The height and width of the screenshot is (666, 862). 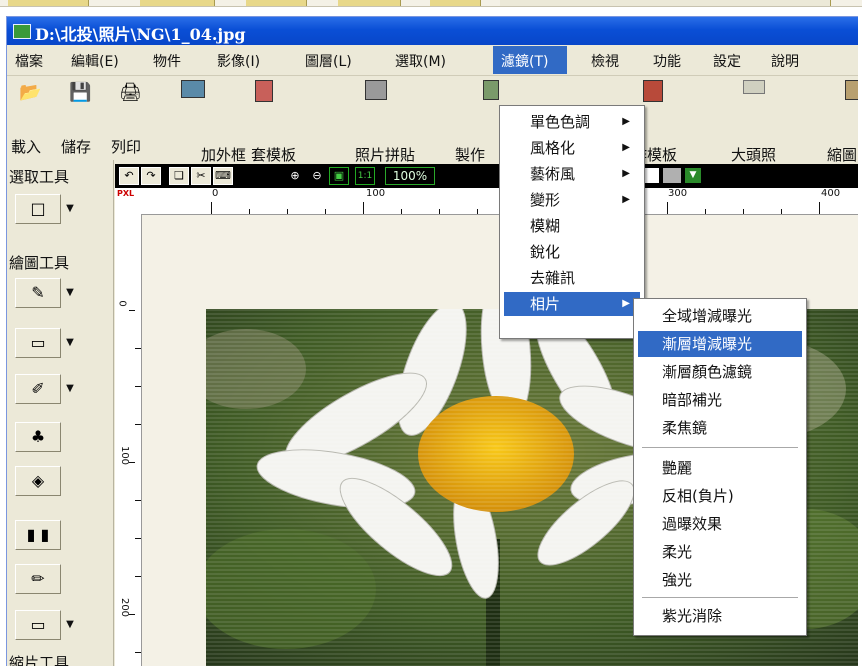 What do you see at coordinates (677, 552) in the screenshot?
I see `photo-item-label: 柔光` at bounding box center [677, 552].